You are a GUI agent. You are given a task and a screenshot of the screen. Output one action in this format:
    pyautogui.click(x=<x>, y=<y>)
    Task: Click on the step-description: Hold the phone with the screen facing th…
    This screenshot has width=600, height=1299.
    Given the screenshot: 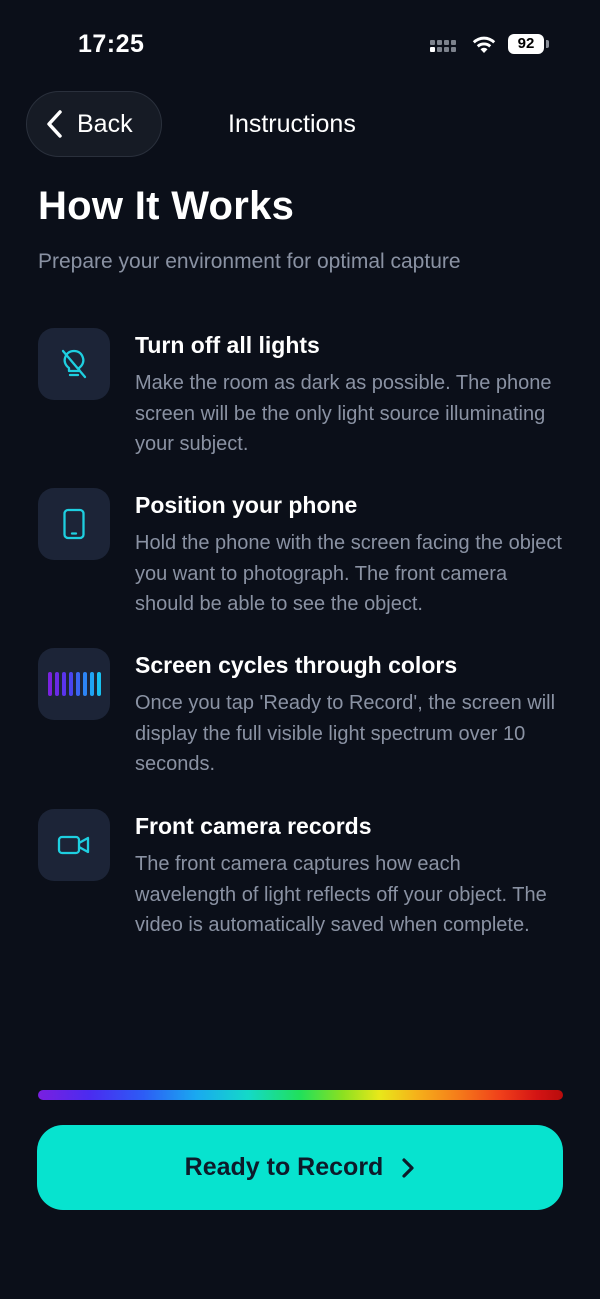 What is the action you would take?
    pyautogui.click(x=348, y=573)
    